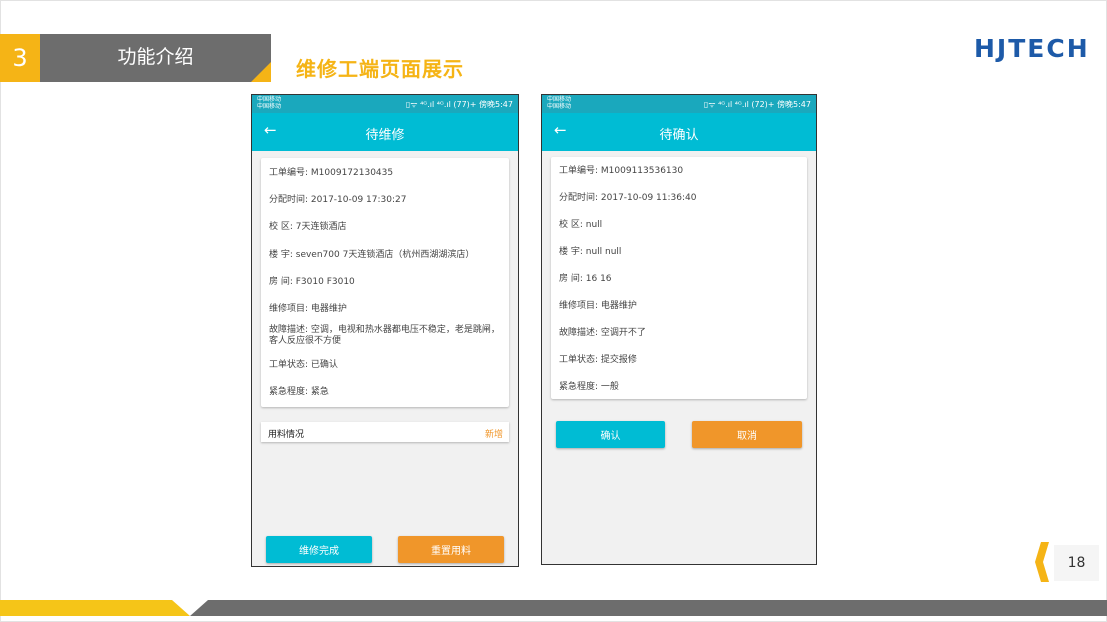 This screenshot has height=622, width=1107. What do you see at coordinates (1076, 563) in the screenshot?
I see `page-number: 18` at bounding box center [1076, 563].